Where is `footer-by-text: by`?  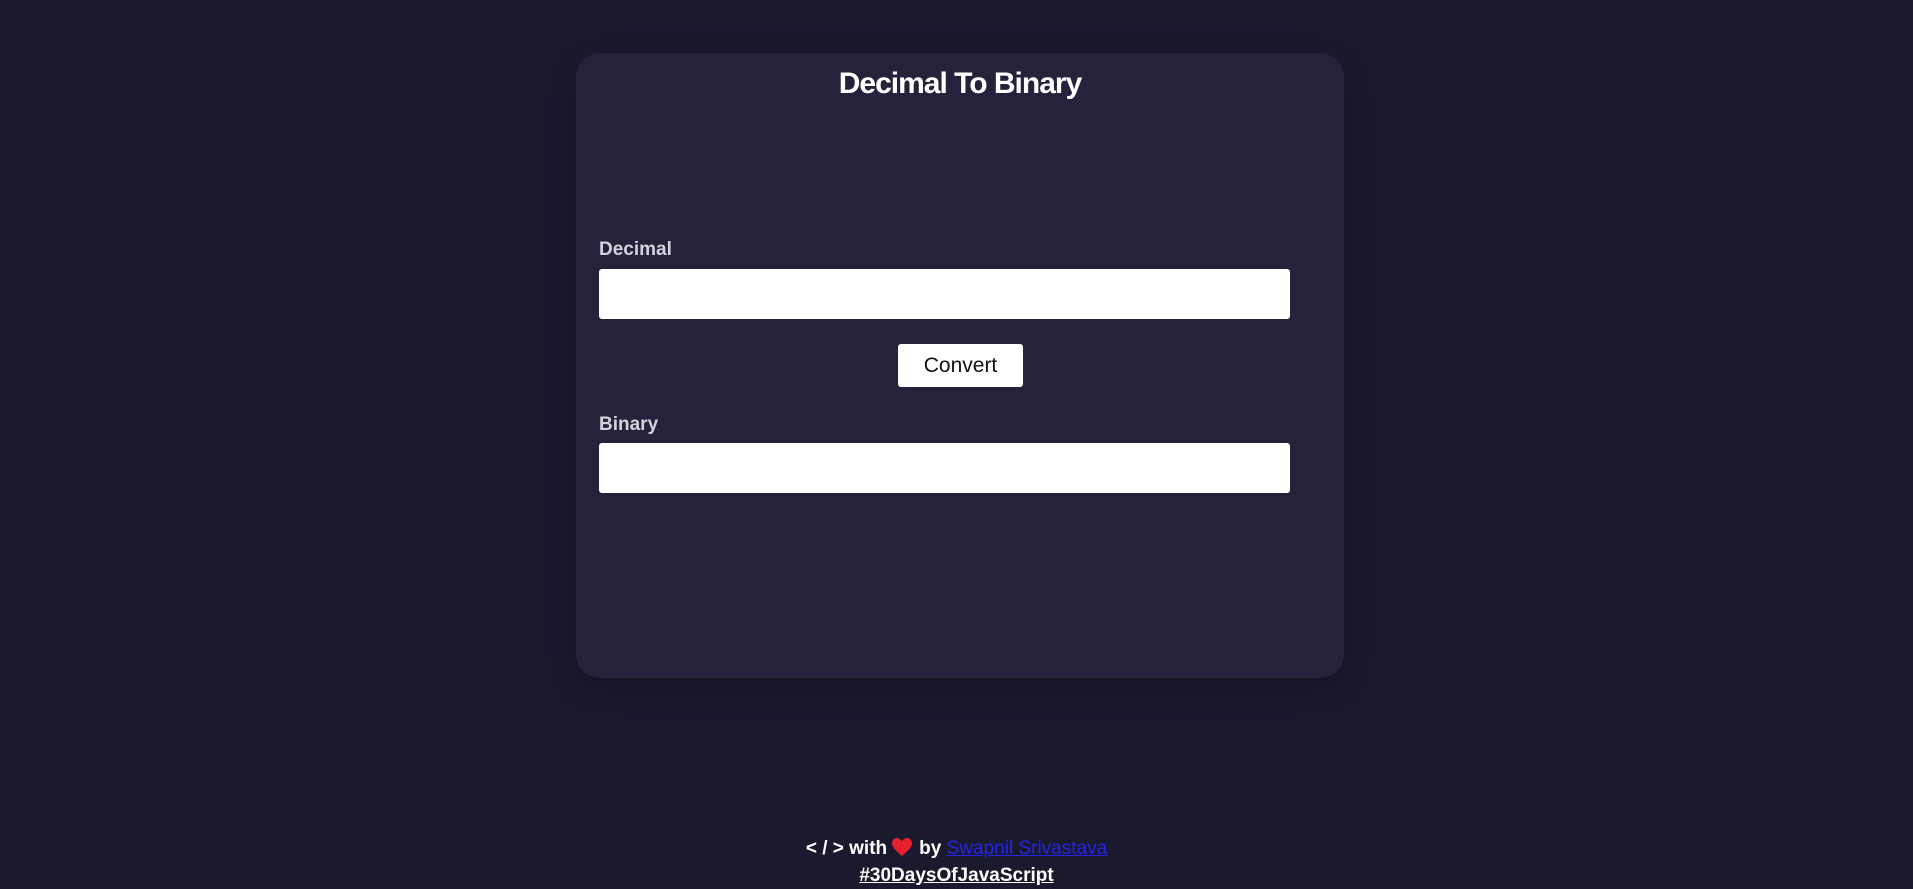
footer-by-text: by is located at coordinates (930, 848).